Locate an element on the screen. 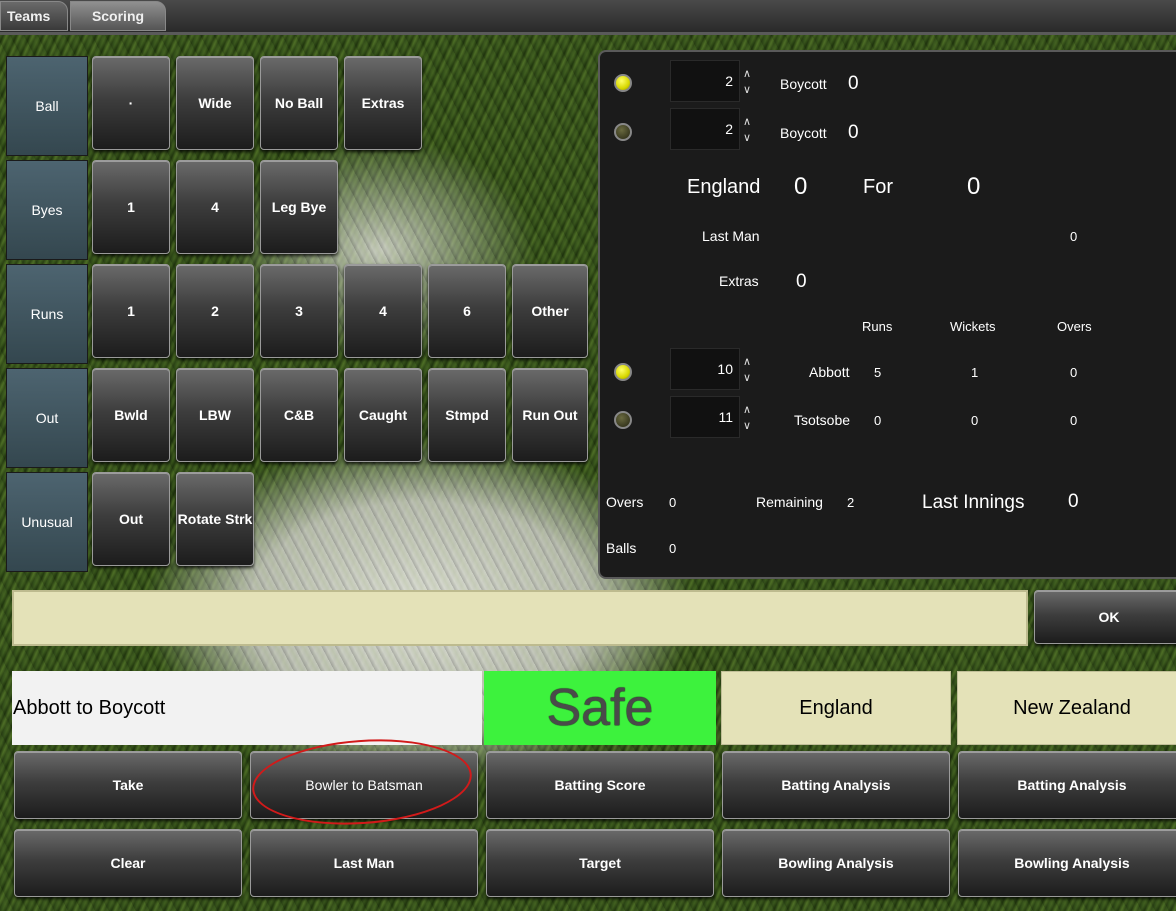 The width and height of the screenshot is (1176, 911). batsman-1-score: 0 is located at coordinates (853, 83).